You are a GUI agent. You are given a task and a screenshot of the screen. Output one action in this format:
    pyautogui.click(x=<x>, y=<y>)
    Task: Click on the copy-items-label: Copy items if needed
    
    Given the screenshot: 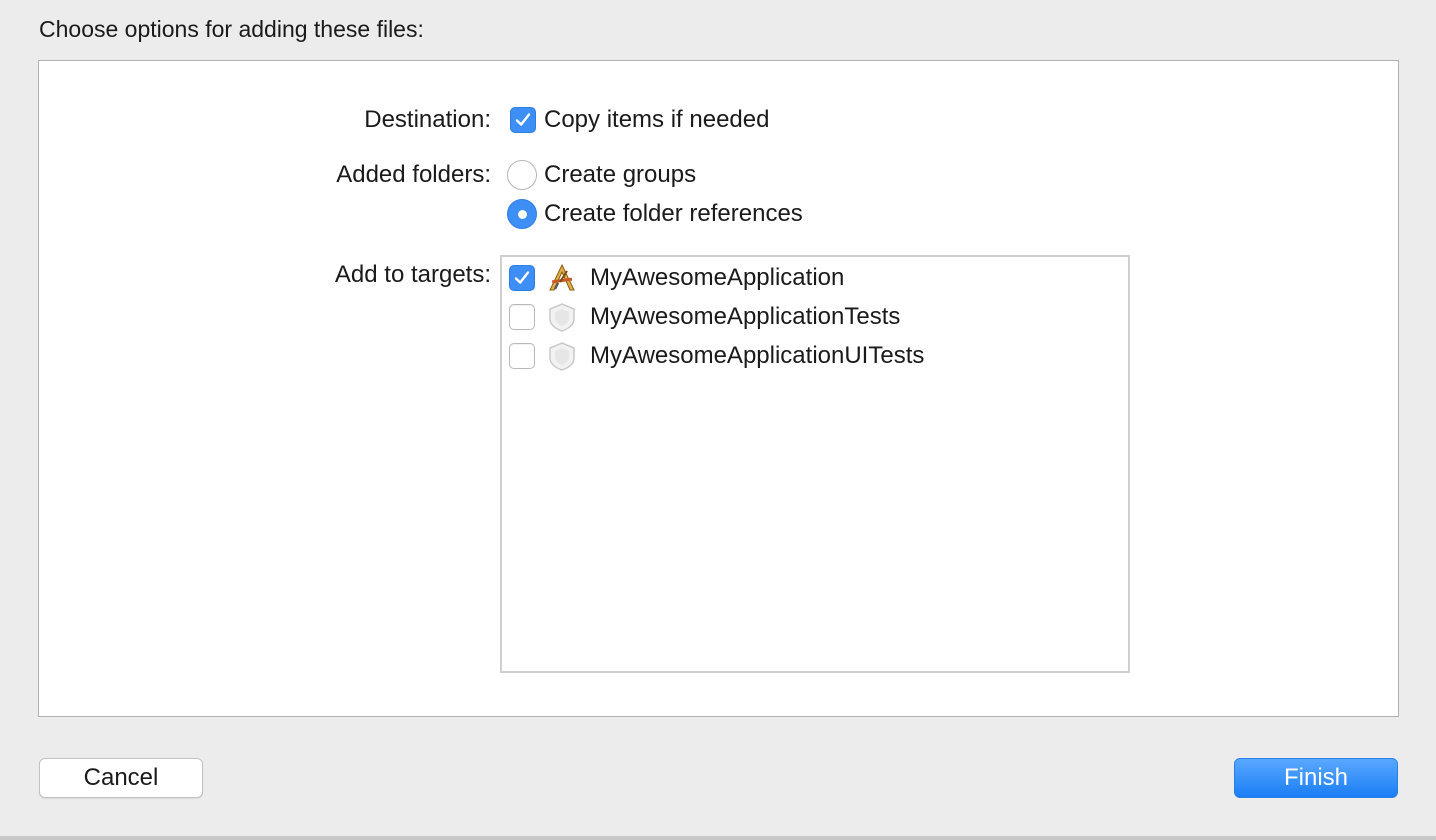 What is the action you would take?
    pyautogui.click(x=656, y=120)
    